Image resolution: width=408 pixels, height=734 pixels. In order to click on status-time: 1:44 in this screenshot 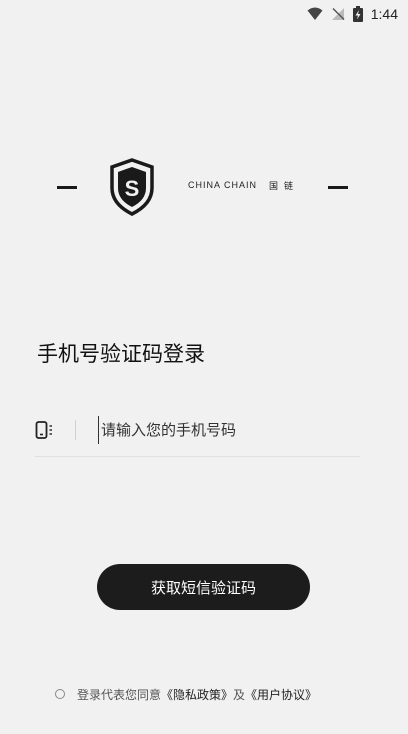, I will do `click(384, 14)`.